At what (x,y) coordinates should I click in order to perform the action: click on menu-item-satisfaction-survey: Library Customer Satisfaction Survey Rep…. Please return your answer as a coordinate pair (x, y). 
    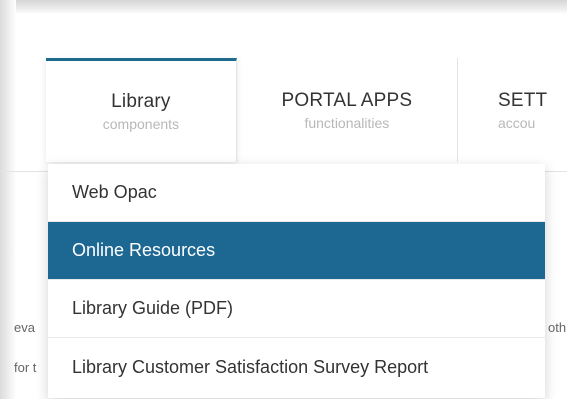
    Looking at the image, I should click on (296, 367).